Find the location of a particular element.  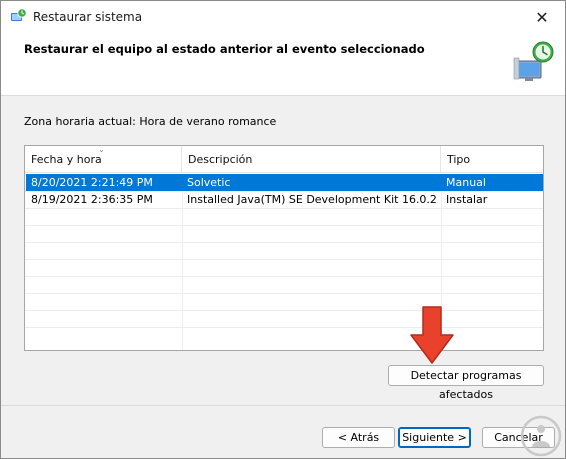

sort-indicator-icon: ⌄ is located at coordinates (101, 149).